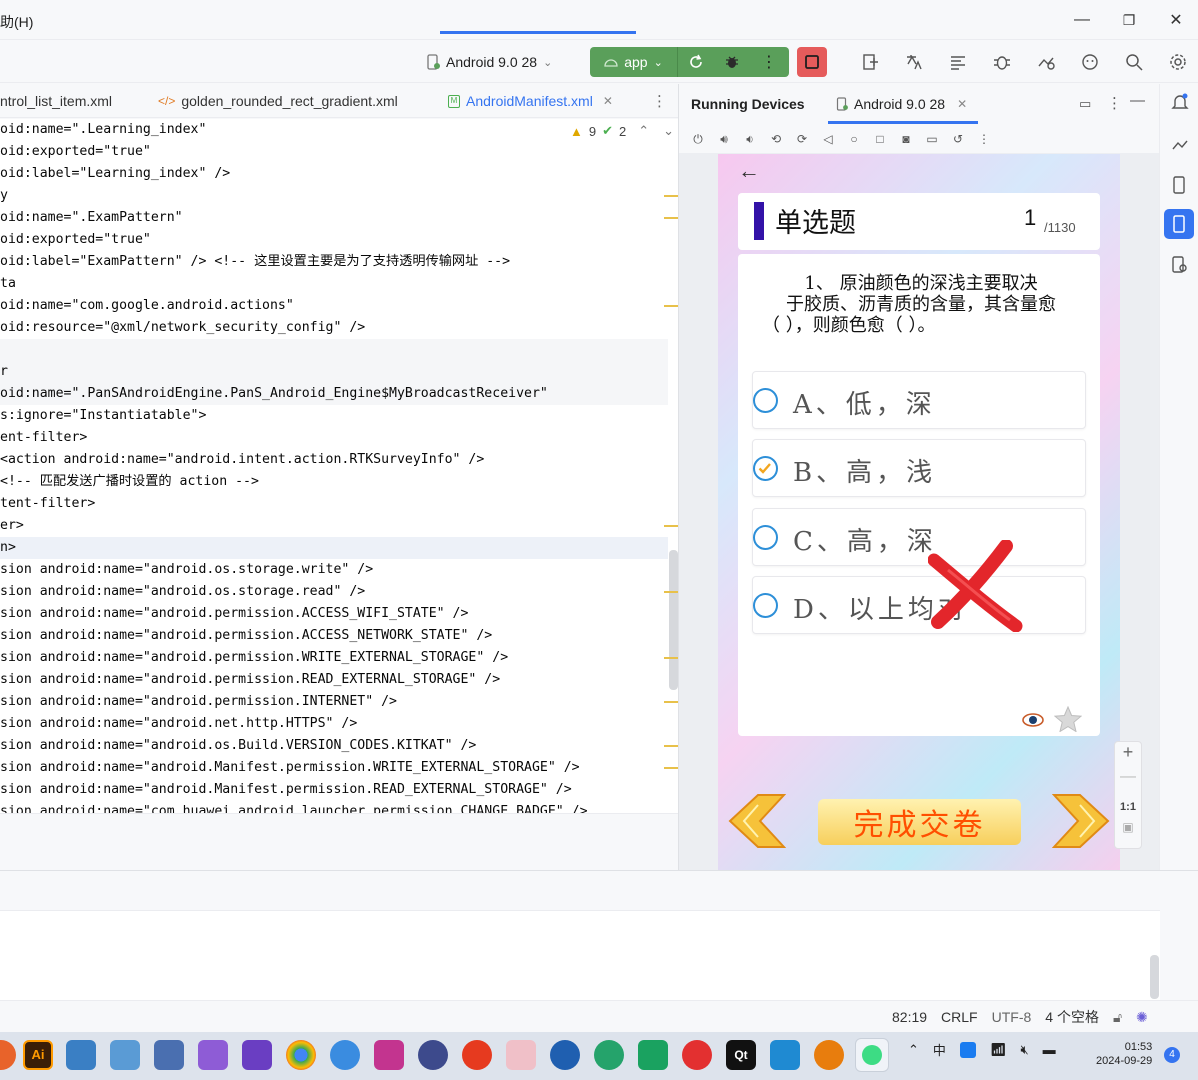  What do you see at coordinates (1024, 1050) in the screenshot?
I see `volume-icon: 🔇︎` at bounding box center [1024, 1050].